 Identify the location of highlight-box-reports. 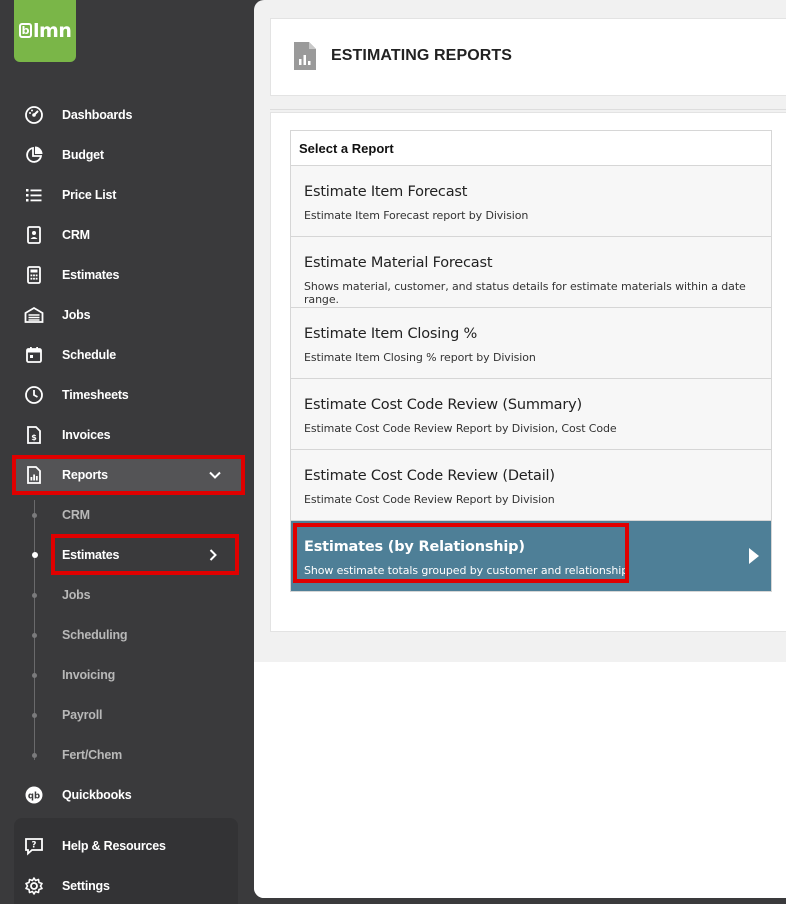
(128, 475).